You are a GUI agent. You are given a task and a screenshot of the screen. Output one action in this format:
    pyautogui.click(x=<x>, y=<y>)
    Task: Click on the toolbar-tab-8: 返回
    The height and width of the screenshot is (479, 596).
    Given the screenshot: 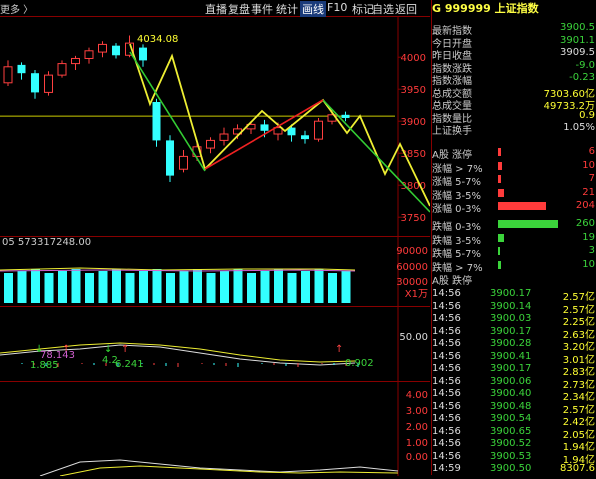 What is the action you would take?
    pyautogui.click(x=406, y=9)
    